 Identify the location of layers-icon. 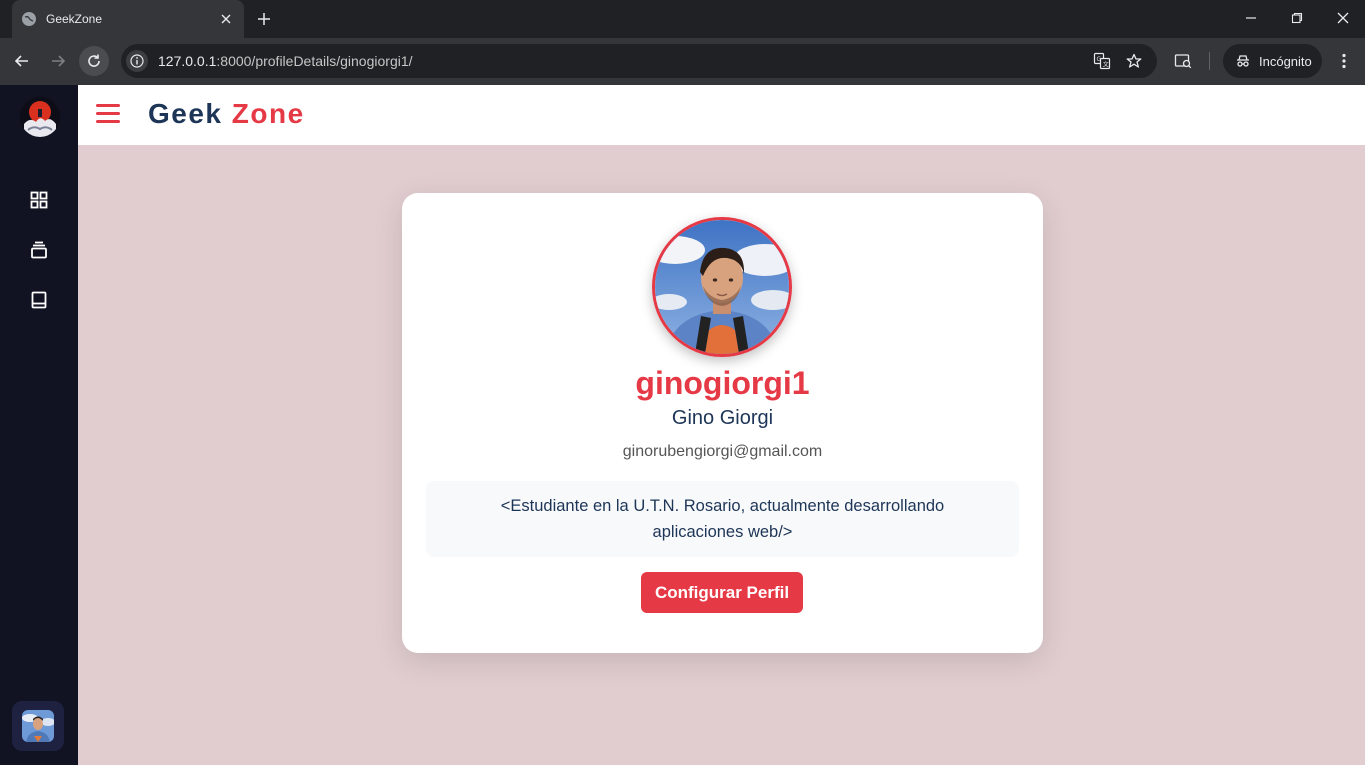
(39, 250).